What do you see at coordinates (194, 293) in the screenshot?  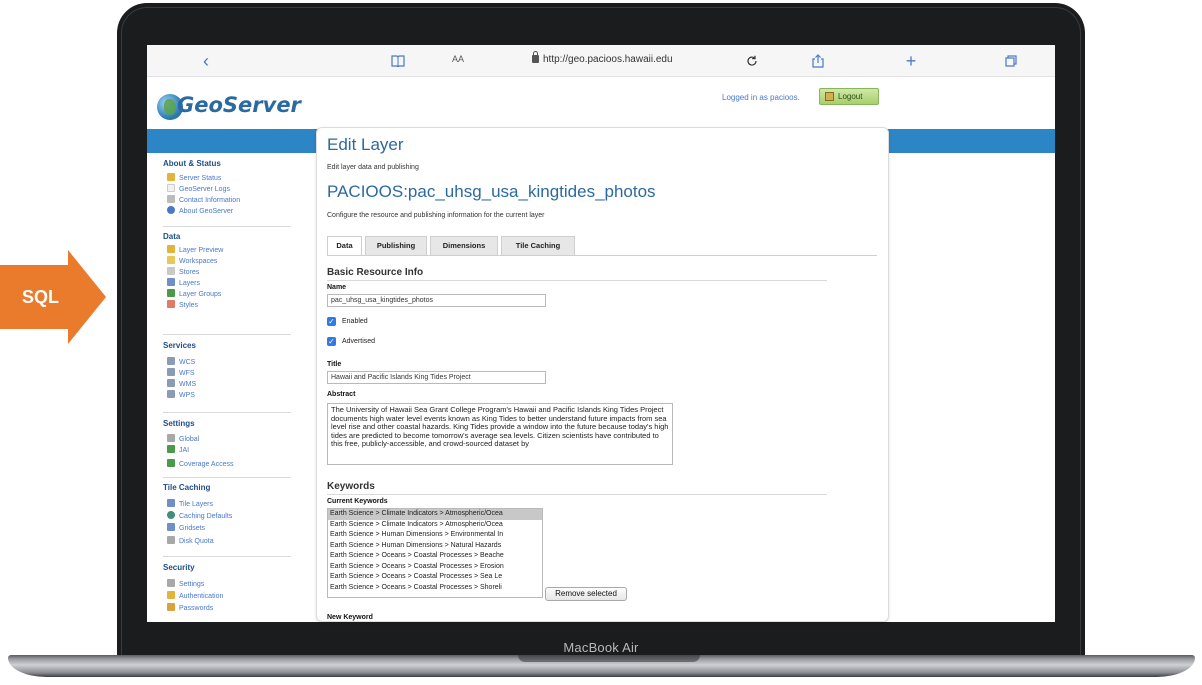 I see `sidebar-item-layer-groups: Layer Groups` at bounding box center [194, 293].